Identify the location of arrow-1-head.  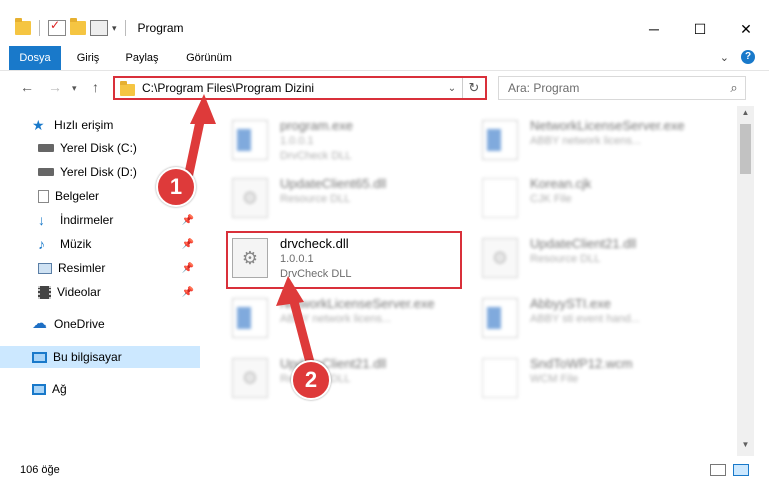
(203, 109).